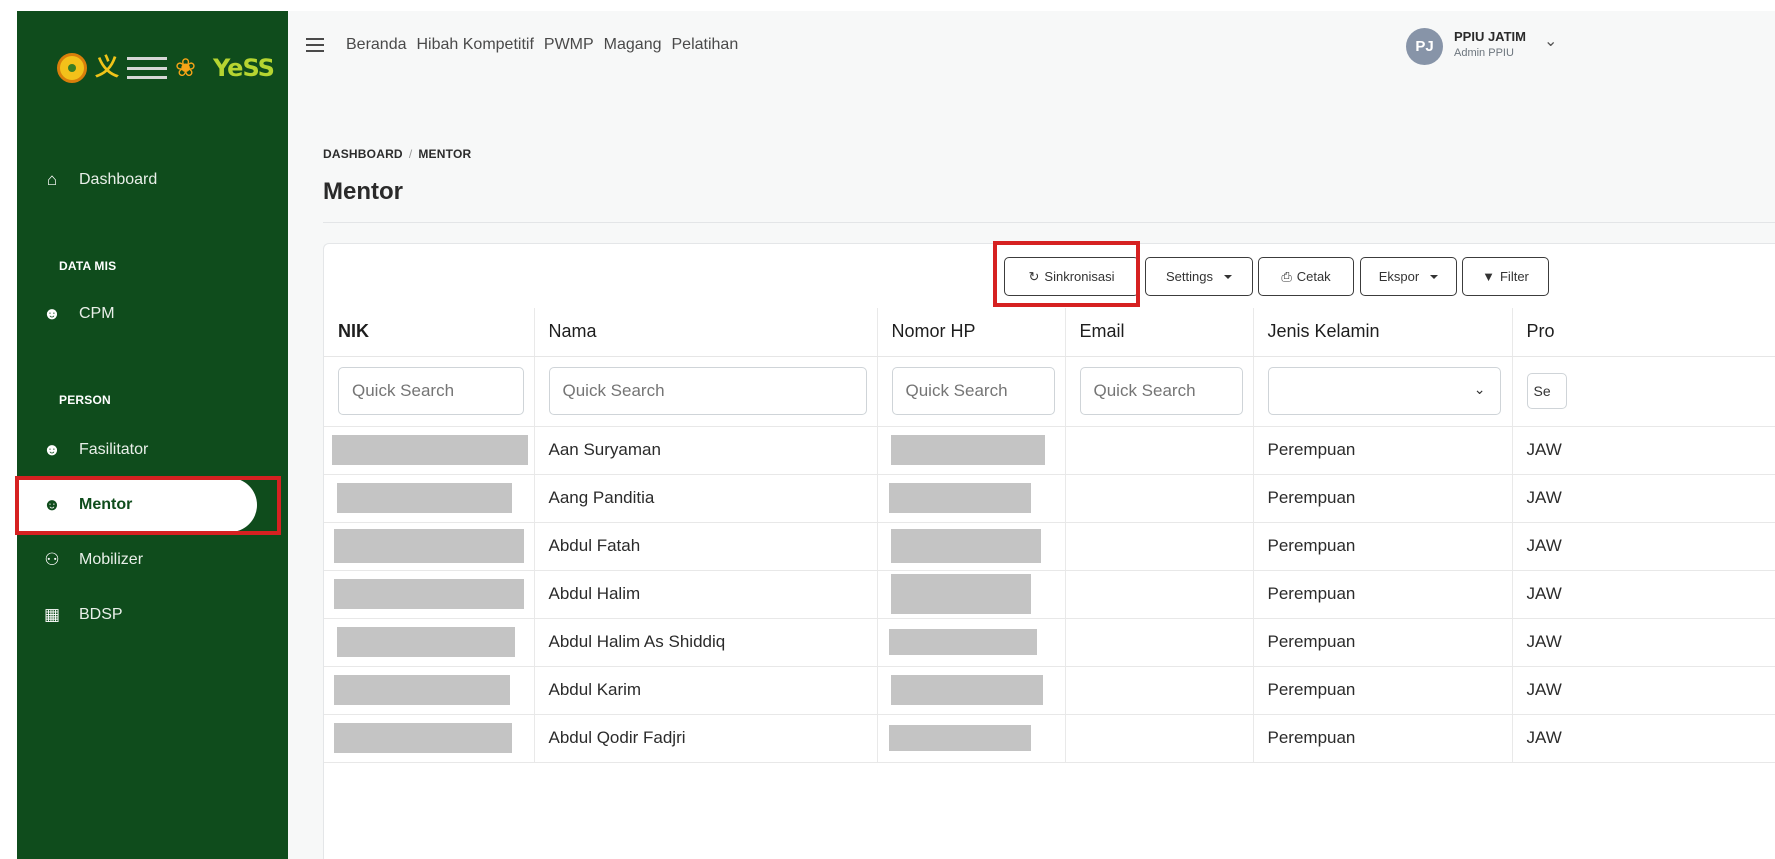  I want to click on cell-nama: Abdul Halim As Shiddiq, so click(706, 642).